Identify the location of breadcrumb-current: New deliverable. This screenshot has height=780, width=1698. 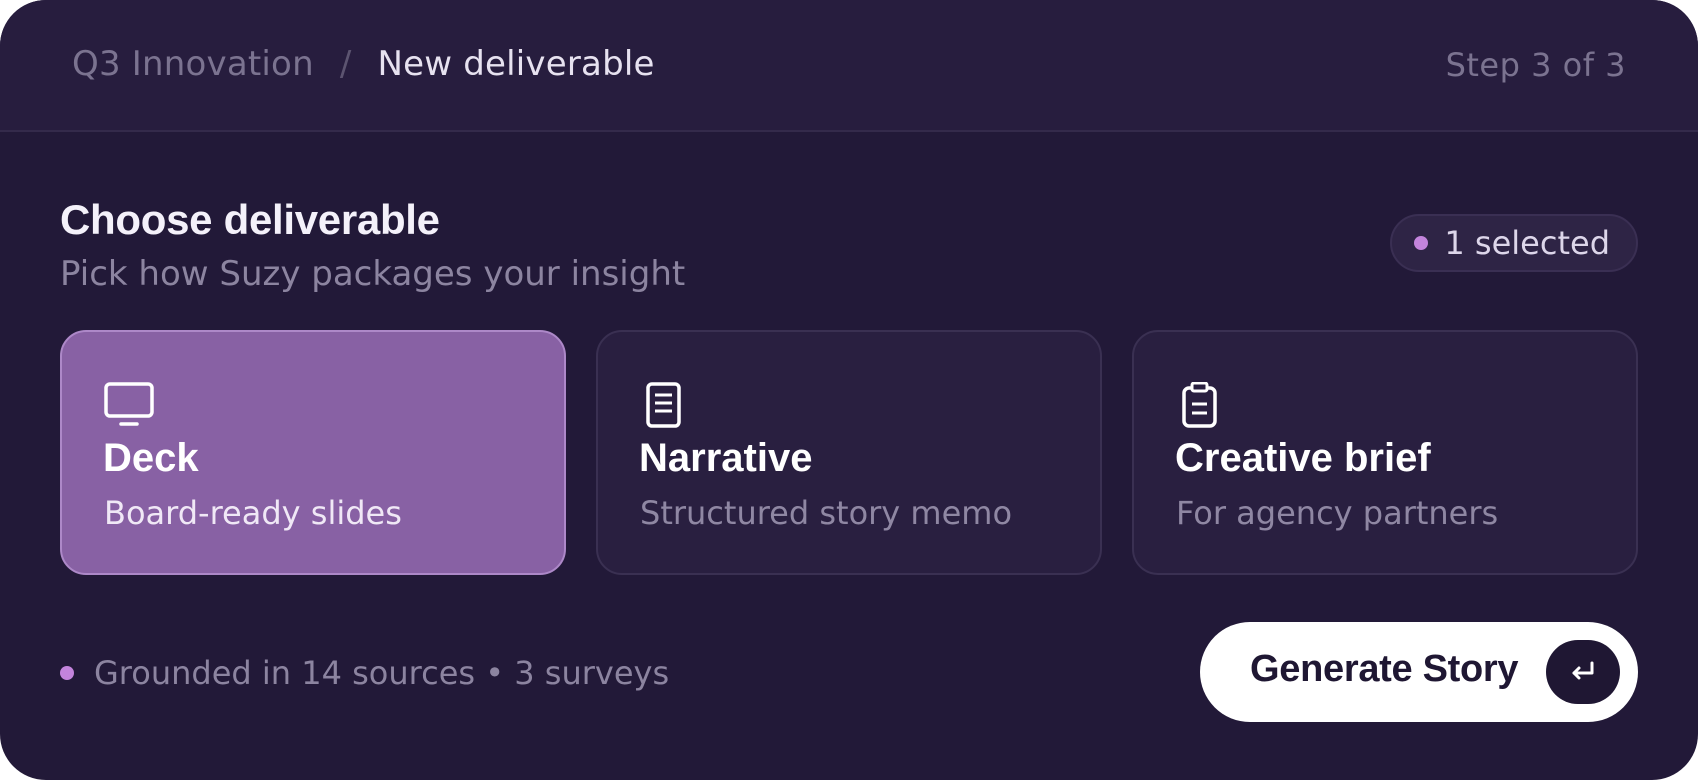
(516, 64).